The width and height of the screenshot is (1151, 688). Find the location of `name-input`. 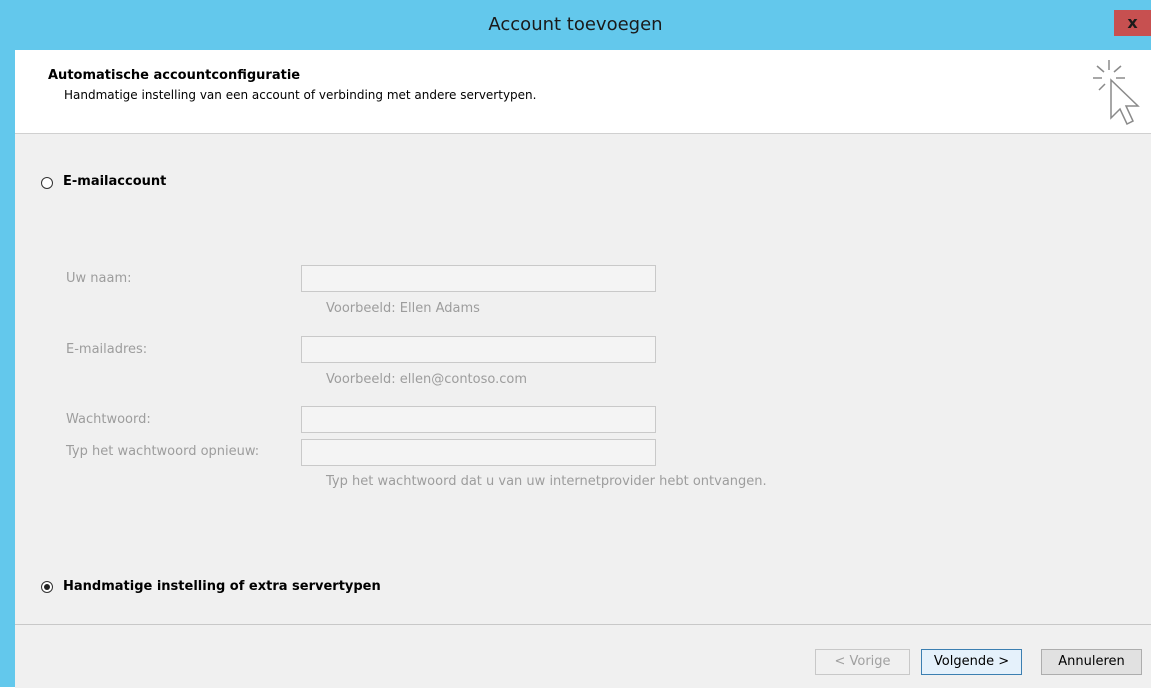

name-input is located at coordinates (478, 278).